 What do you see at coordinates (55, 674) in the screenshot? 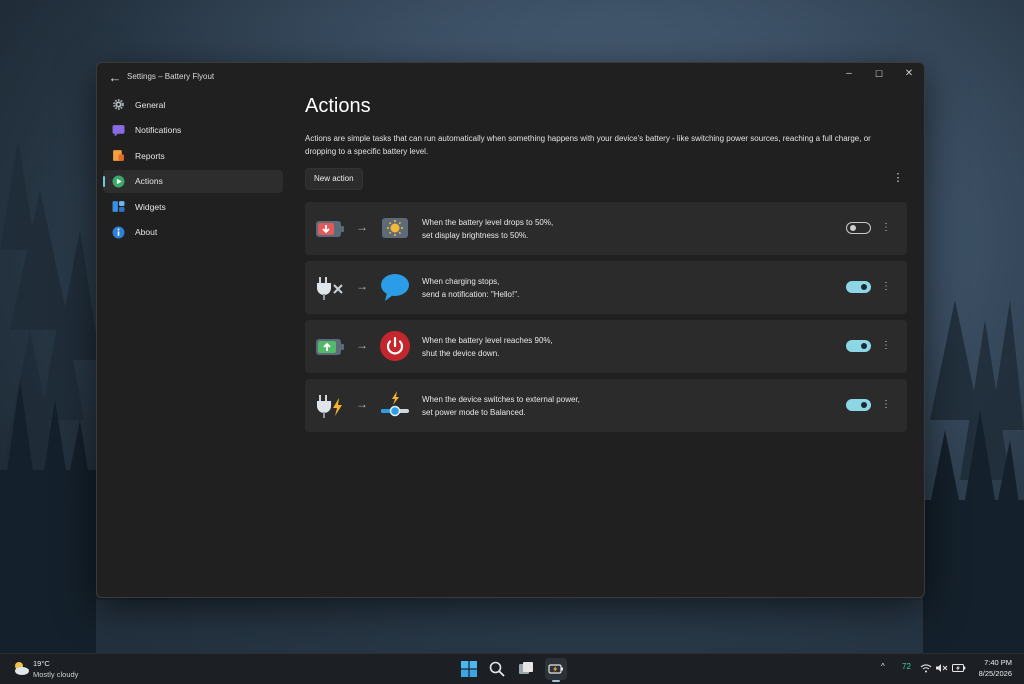
I see `weather-description: Mostly cloudy` at bounding box center [55, 674].